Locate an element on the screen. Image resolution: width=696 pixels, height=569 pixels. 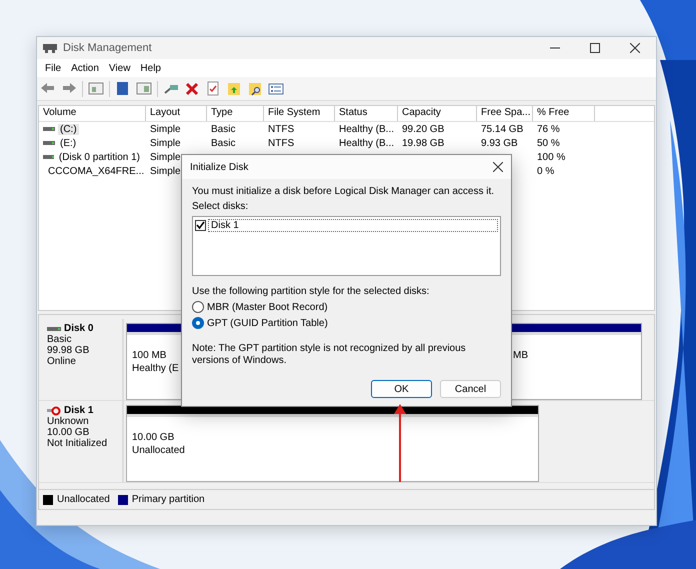
disk-detail: Not Initialized is located at coordinates (77, 443).